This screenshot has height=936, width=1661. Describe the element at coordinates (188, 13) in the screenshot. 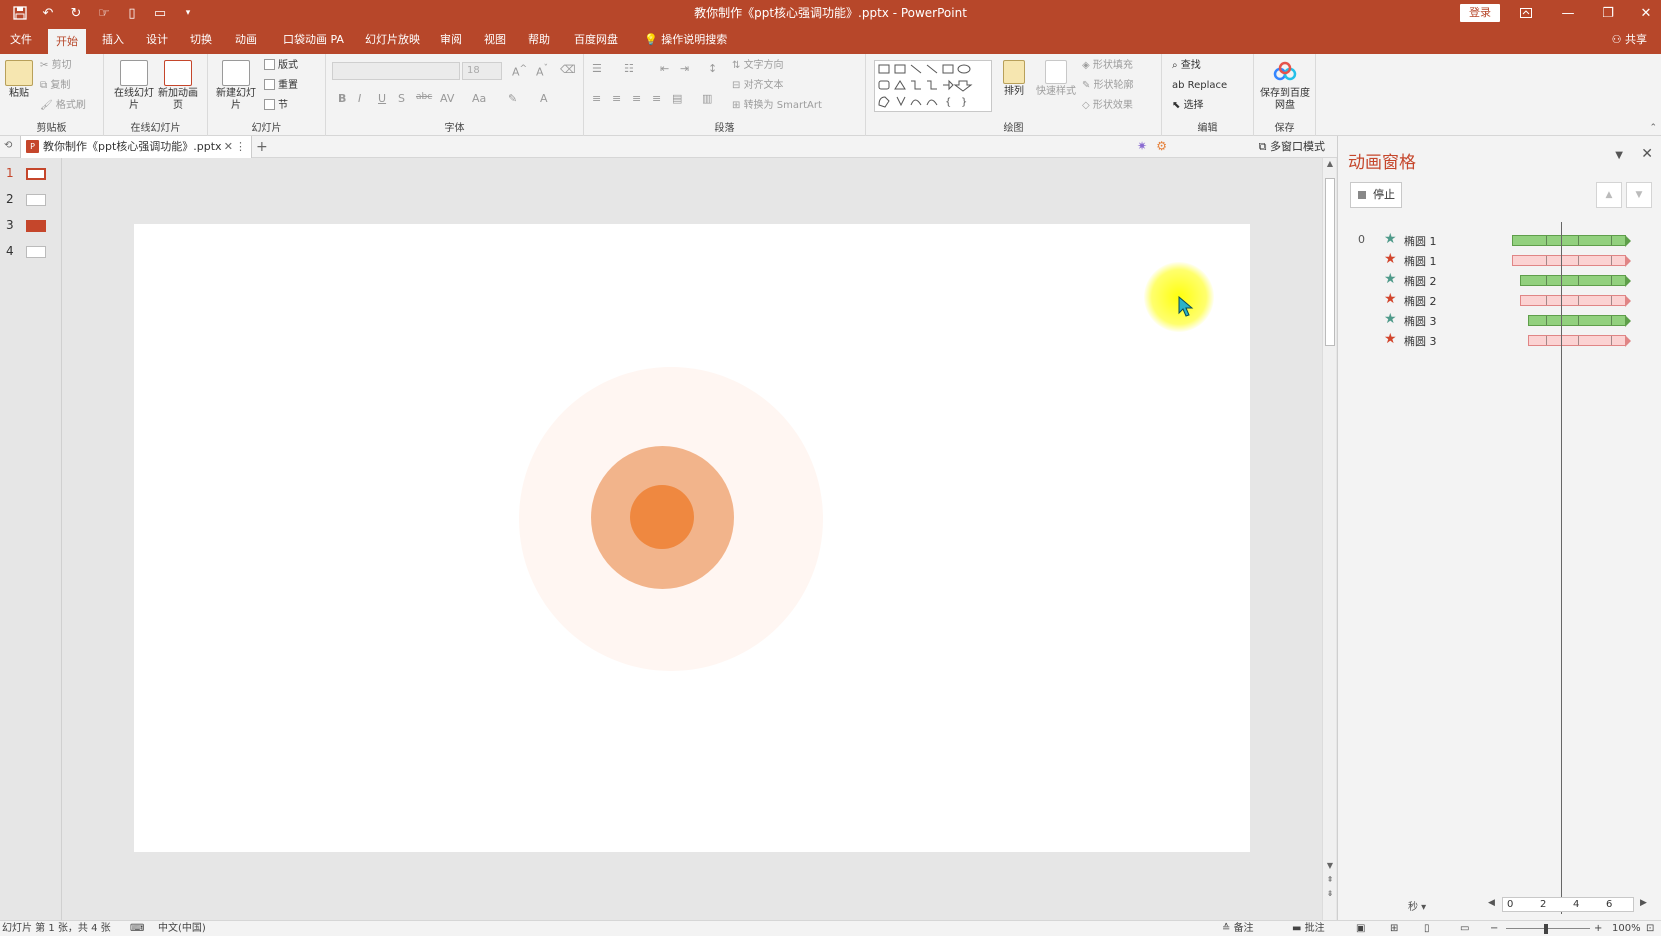

I see `customize-qat-icon: ▾` at that location.